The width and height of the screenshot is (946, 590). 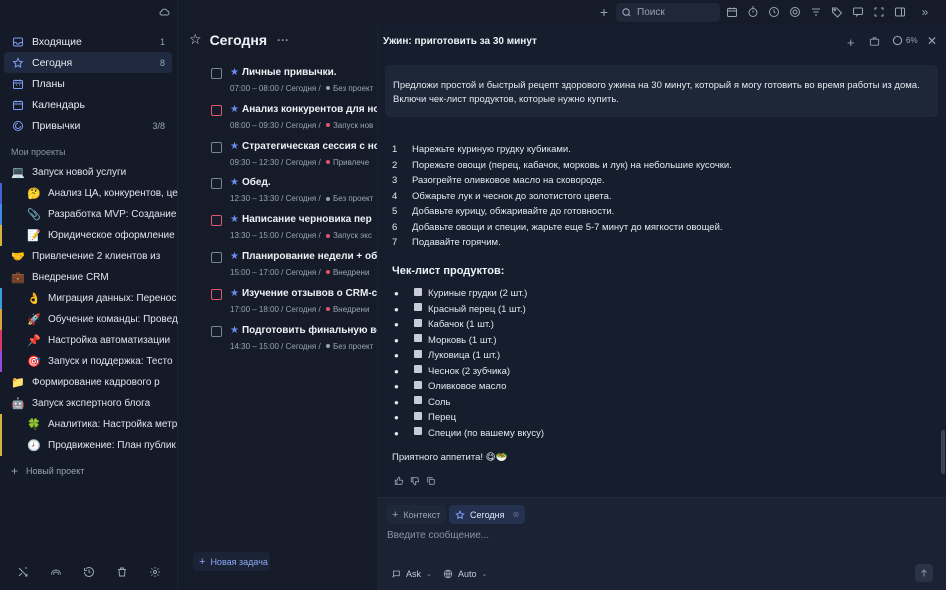 What do you see at coordinates (89, 193) in the screenshot?
I see `project-item: 🤔 Анализ ЦА, конкурентов, це` at bounding box center [89, 193].